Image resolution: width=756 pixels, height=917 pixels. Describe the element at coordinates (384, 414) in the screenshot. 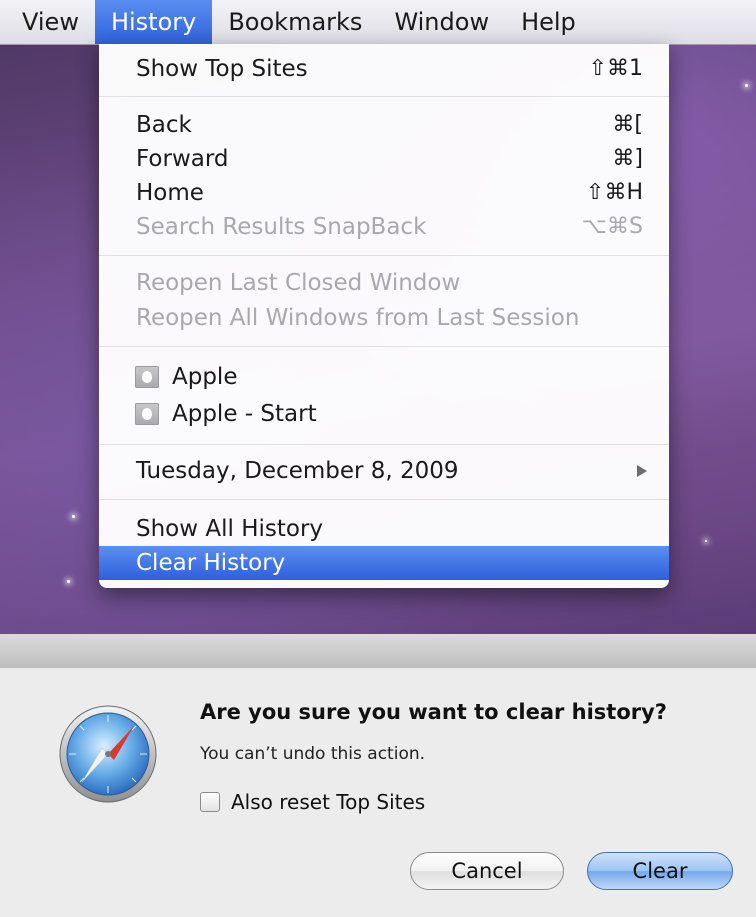

I see `menu-item-recent-apple-start: Apple - Start` at that location.